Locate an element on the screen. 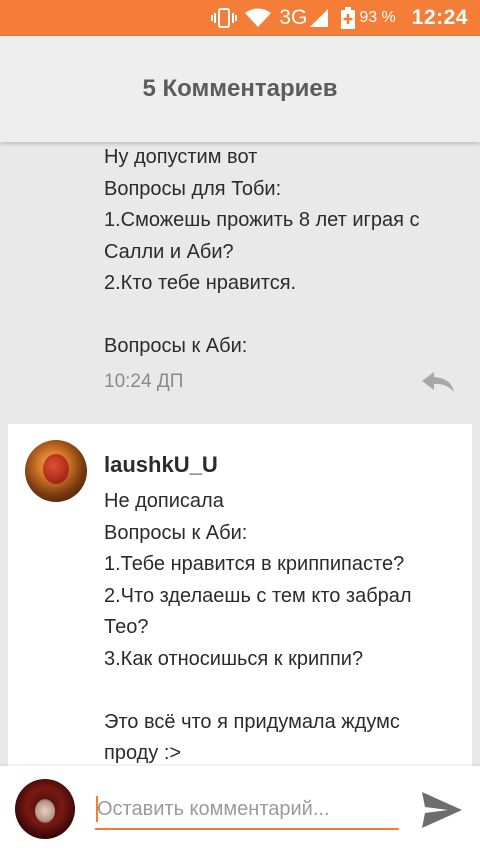  comment-line: Не дописала is located at coordinates (164, 501).